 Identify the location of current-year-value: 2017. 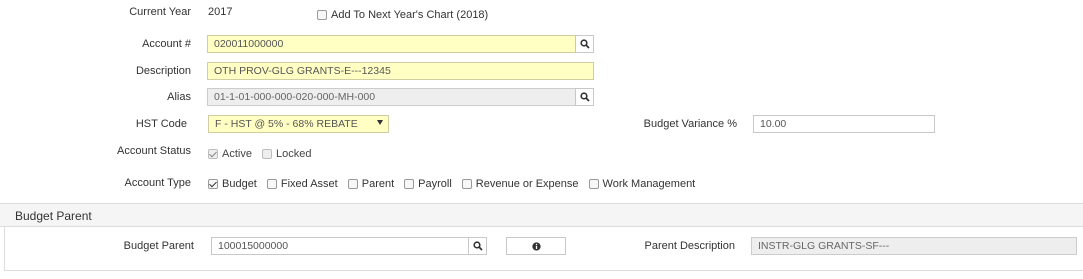
(220, 12).